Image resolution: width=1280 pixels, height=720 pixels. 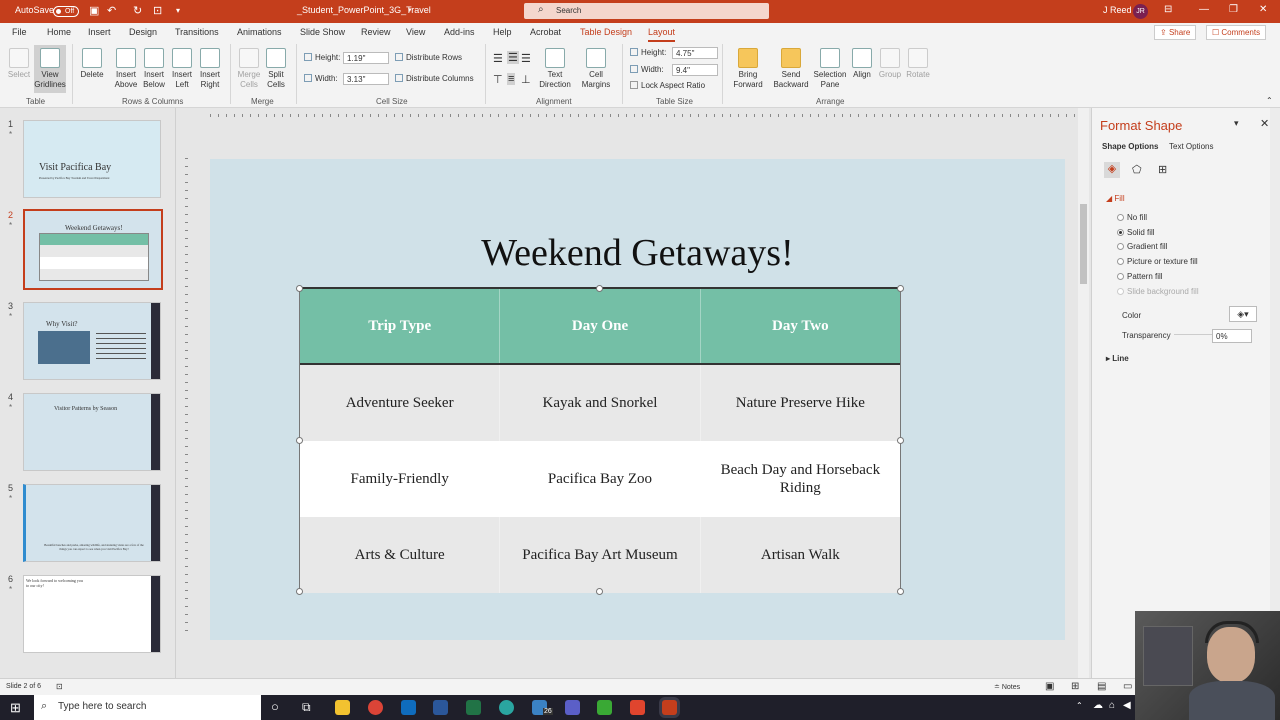 I want to click on undo-icon: ↶, so click(x=111, y=10).